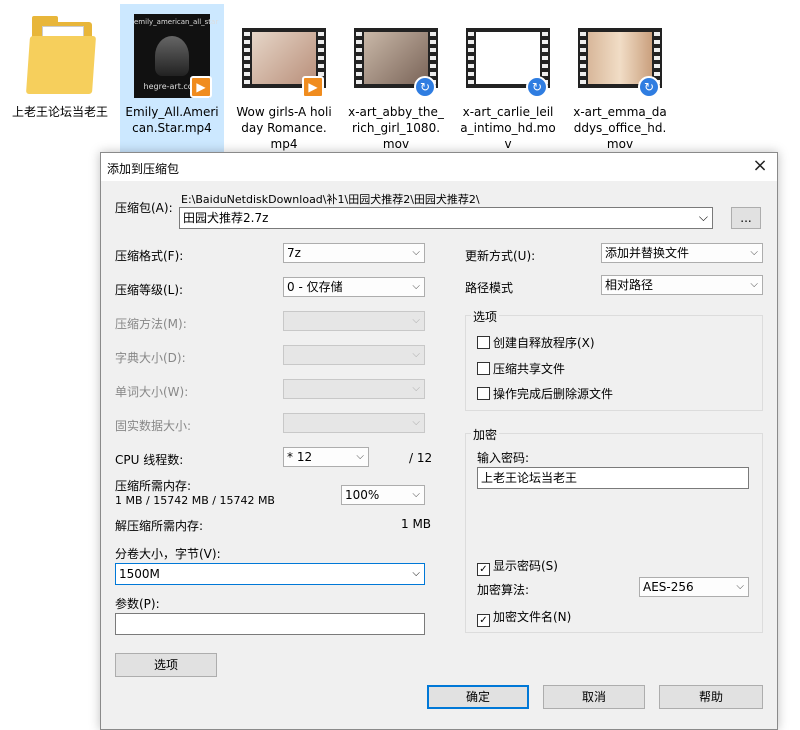 This screenshot has height=730, width=800. What do you see at coordinates (508, 128) in the screenshot?
I see `file-name: x-art_carlie_leila_intimo_hd.mov` at bounding box center [508, 128].